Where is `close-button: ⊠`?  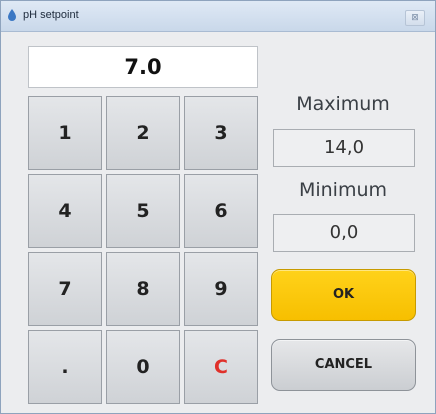
close-button: ⊠ is located at coordinates (415, 18).